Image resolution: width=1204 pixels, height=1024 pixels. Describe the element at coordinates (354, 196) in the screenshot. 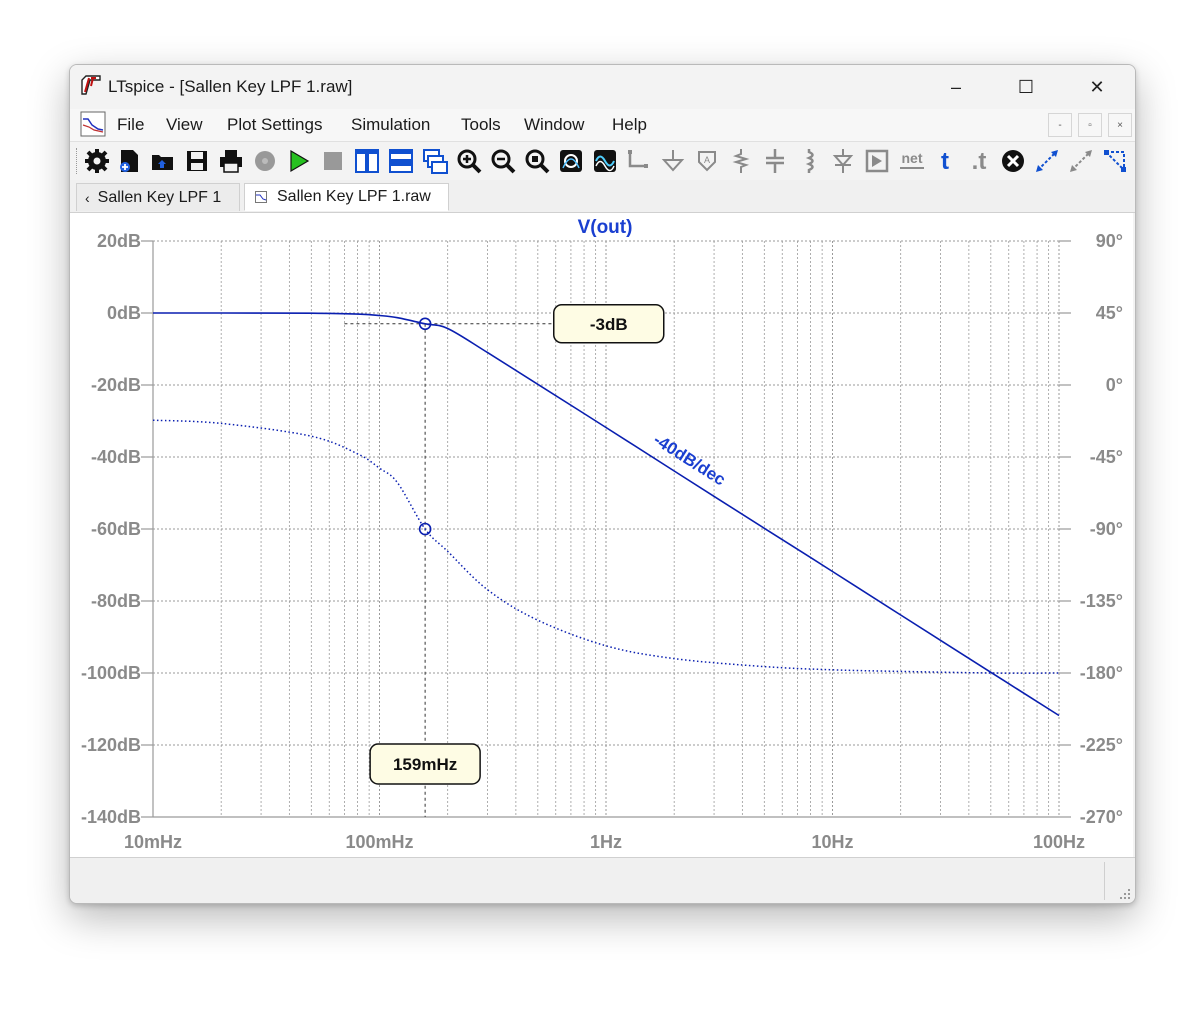

I see `tab-label: Sallen Key LPF 1.raw` at that location.